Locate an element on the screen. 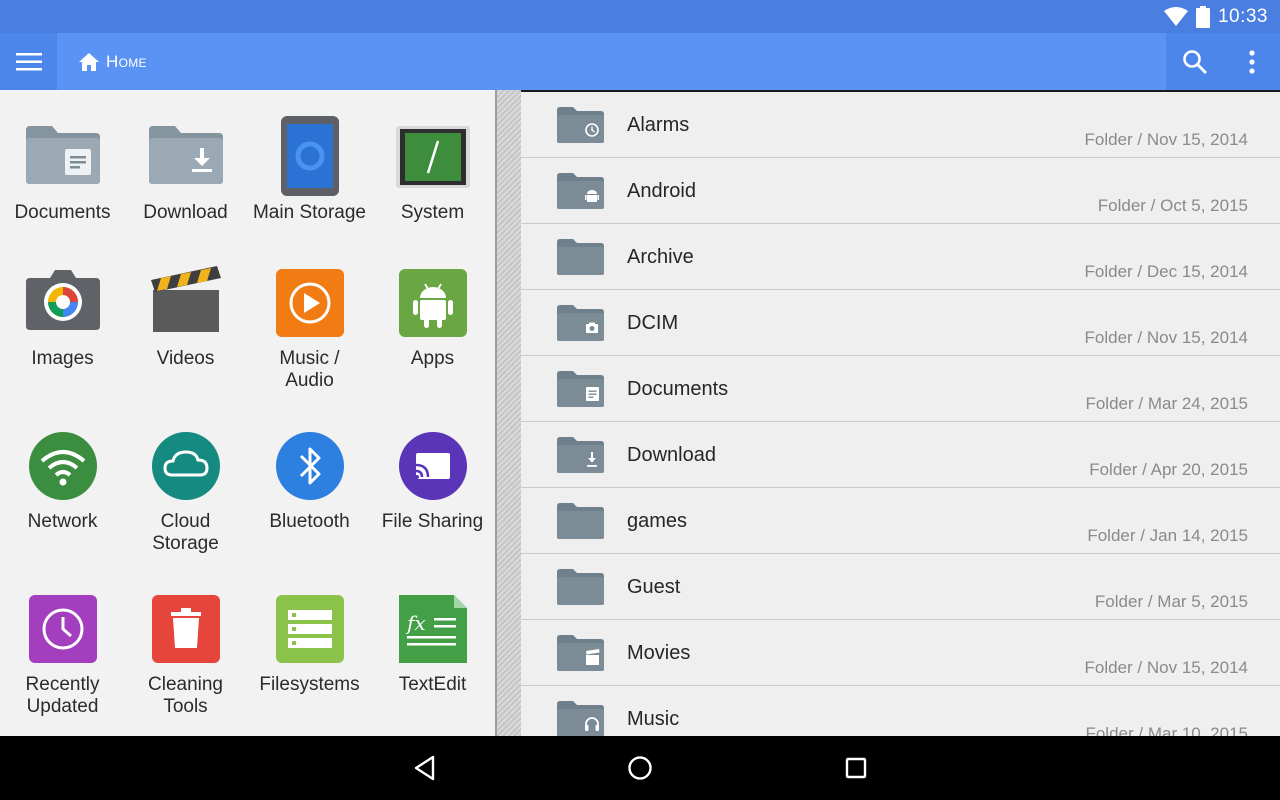 This screenshot has width=1280, height=800. document-folder-icon is located at coordinates (580, 389).